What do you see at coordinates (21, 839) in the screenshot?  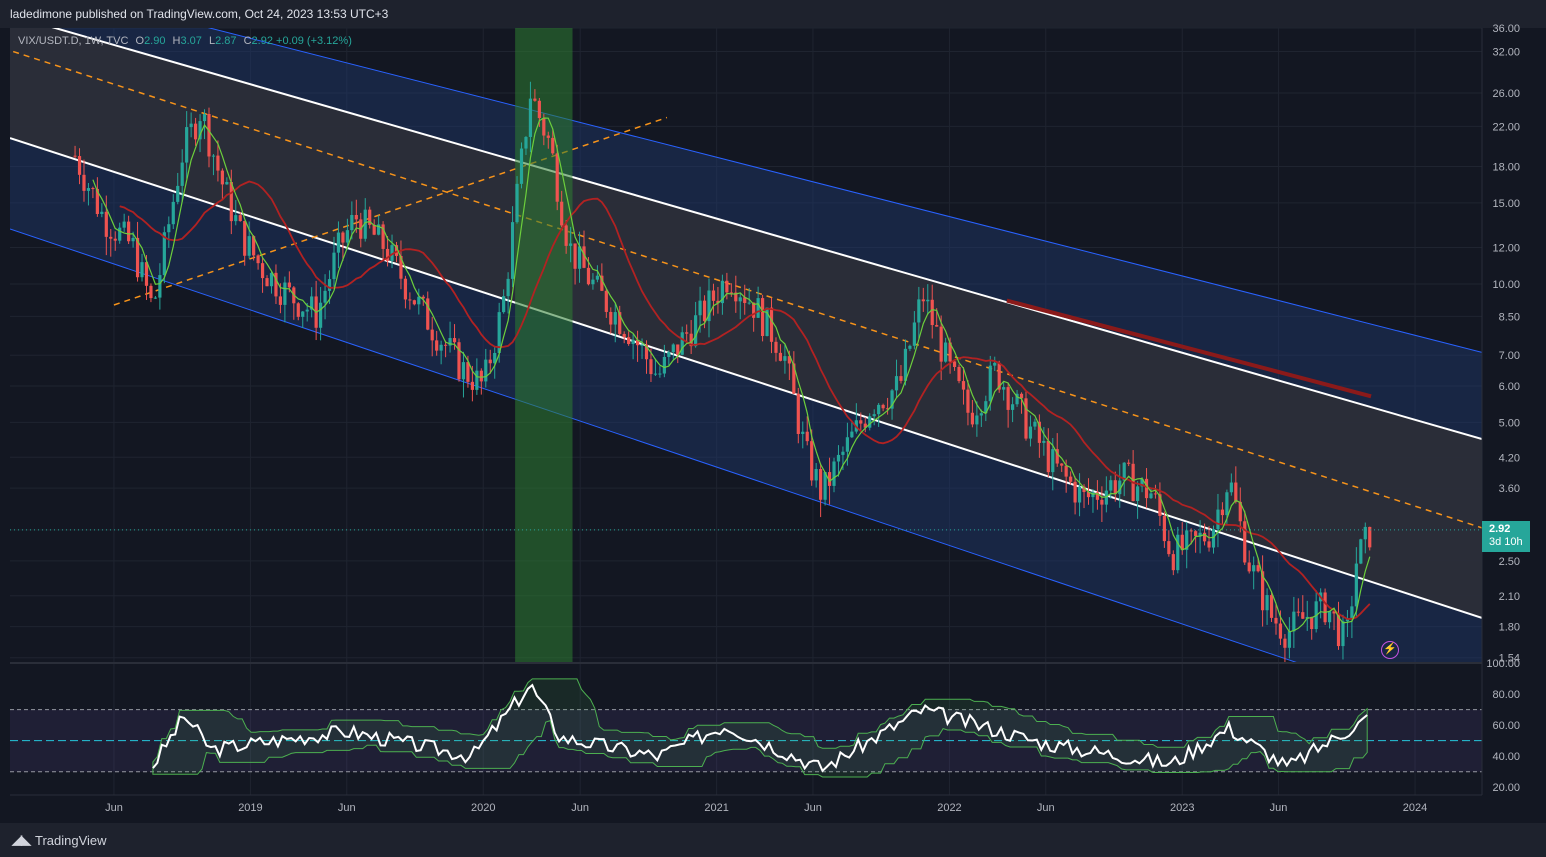 I see `tradingview-logo-icon: ◢◣` at bounding box center [21, 839].